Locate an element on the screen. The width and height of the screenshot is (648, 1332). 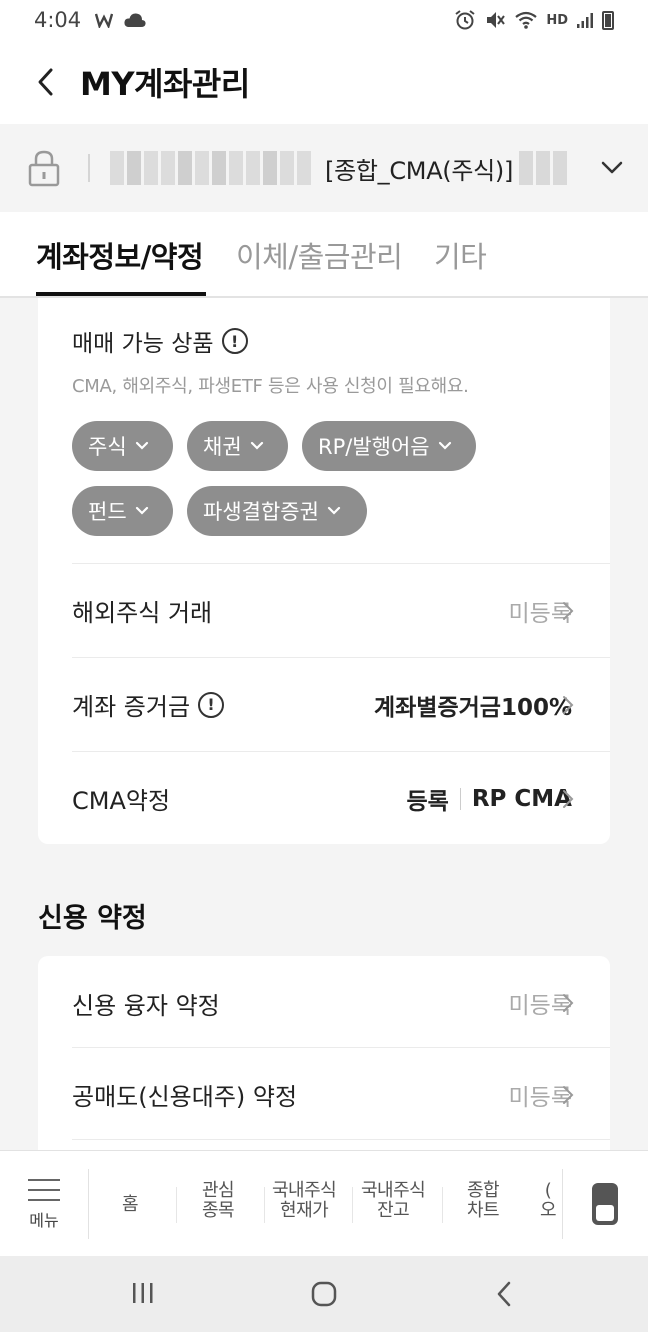
back-icon is located at coordinates (504, 1294).